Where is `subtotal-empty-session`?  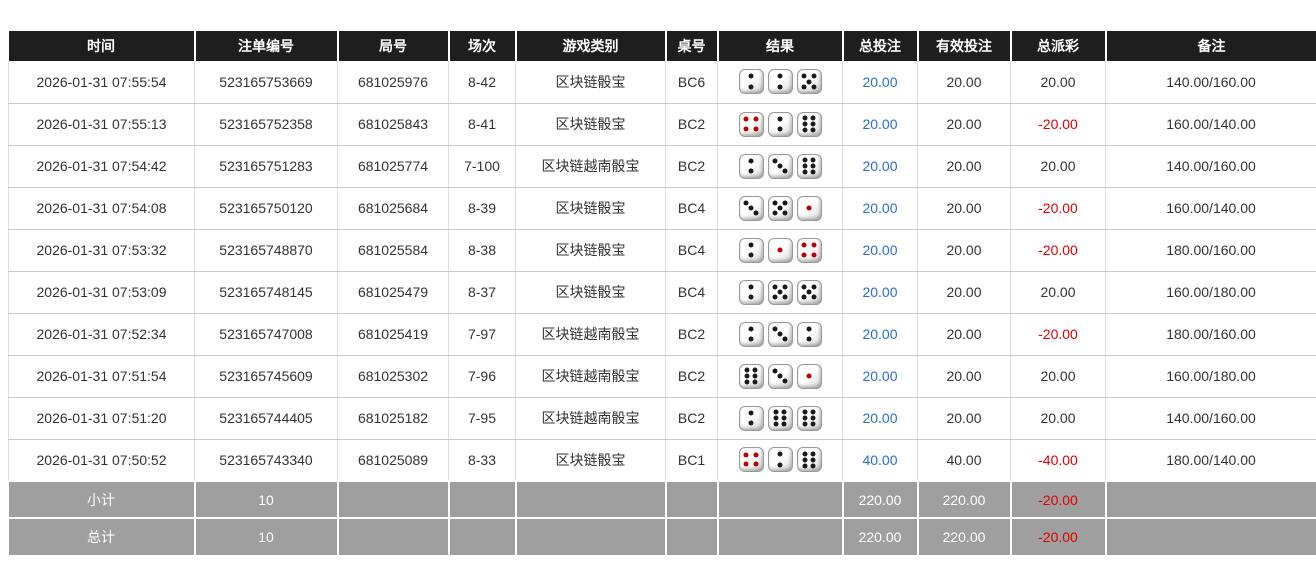
subtotal-empty-session is located at coordinates (482, 499).